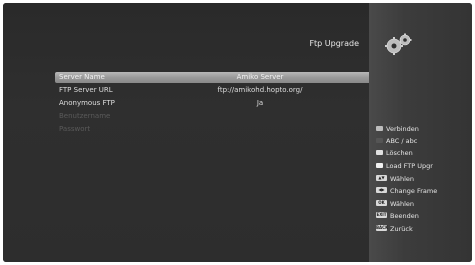 Image resolution: width=475 pixels, height=265 pixels. What do you see at coordinates (406, 191) in the screenshot?
I see `legend-frame: ◀▶ Change Frame` at bounding box center [406, 191].